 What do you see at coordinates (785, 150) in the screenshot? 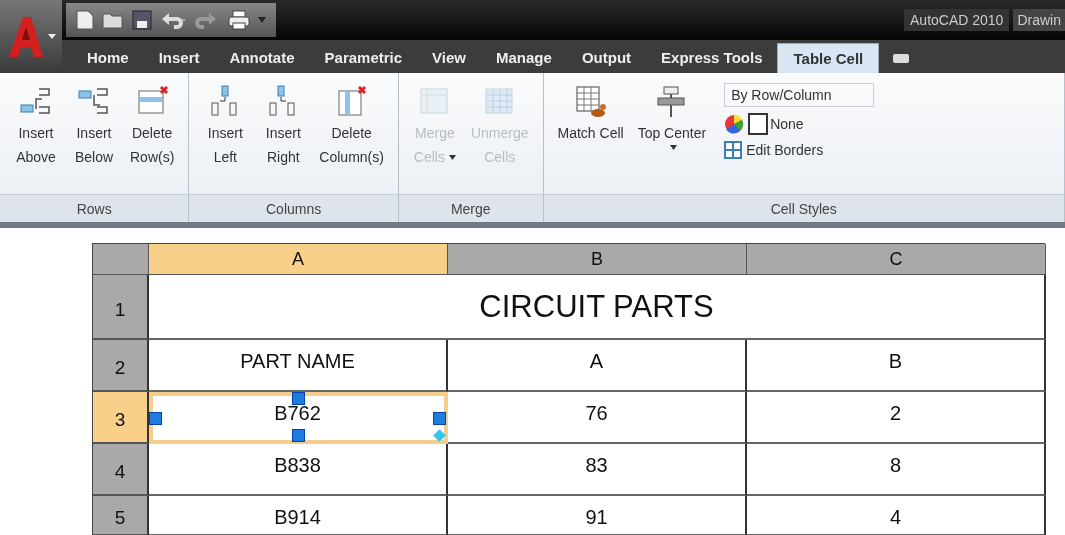
I see `edit-borders-button: Edit Borders` at bounding box center [785, 150].